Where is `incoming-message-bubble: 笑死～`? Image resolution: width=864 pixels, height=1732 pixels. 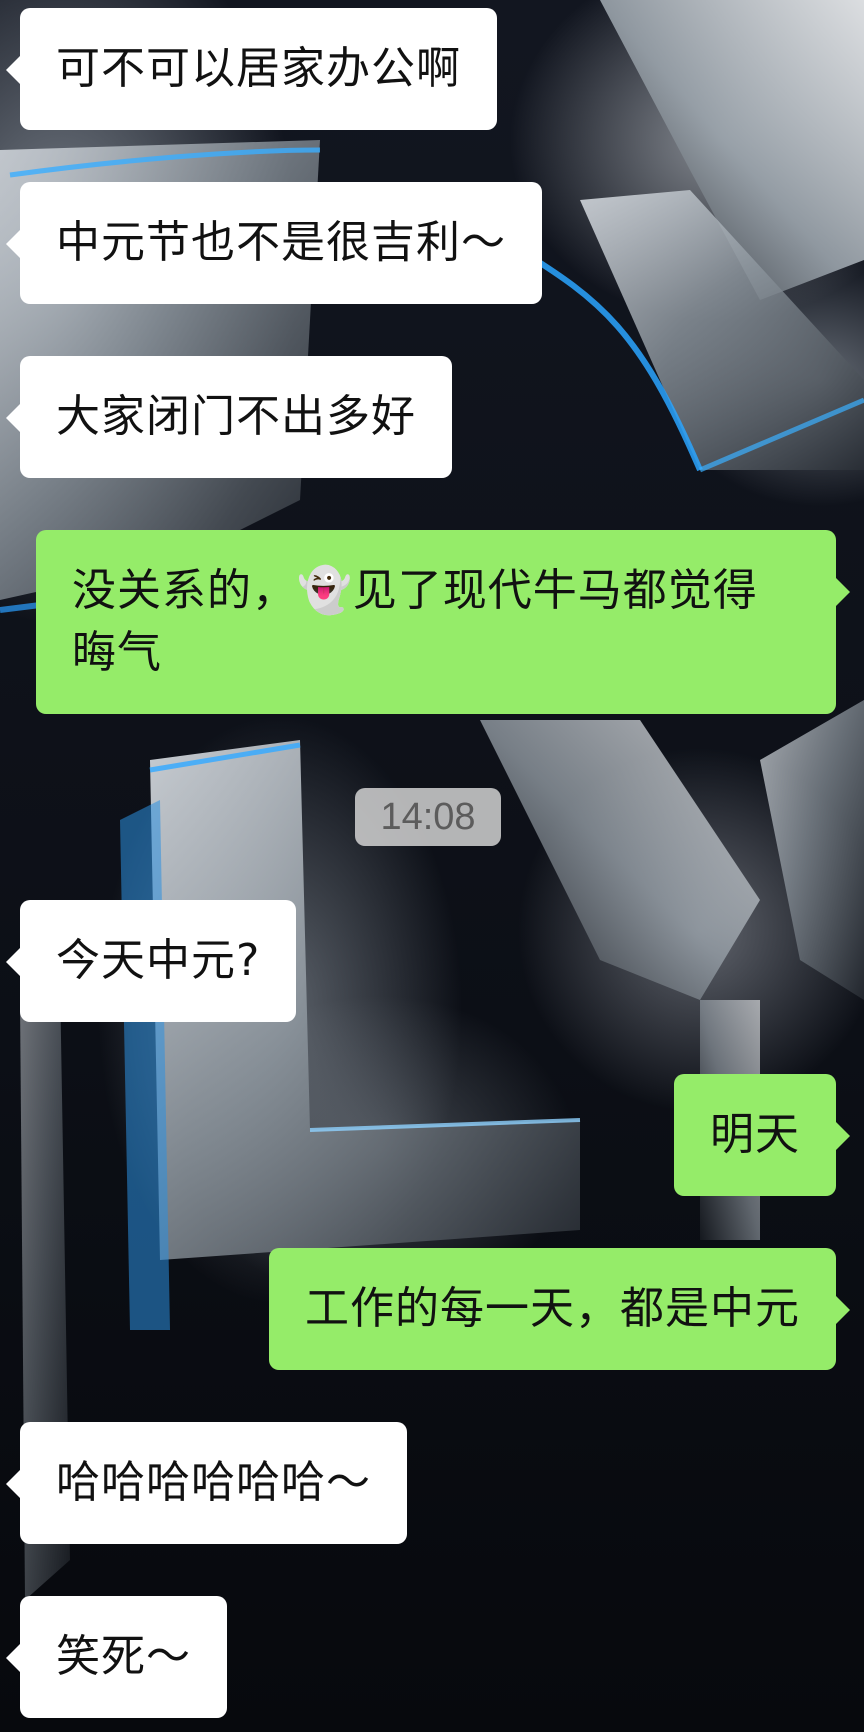
incoming-message-bubble: 笑死～ is located at coordinates (116, 1657).